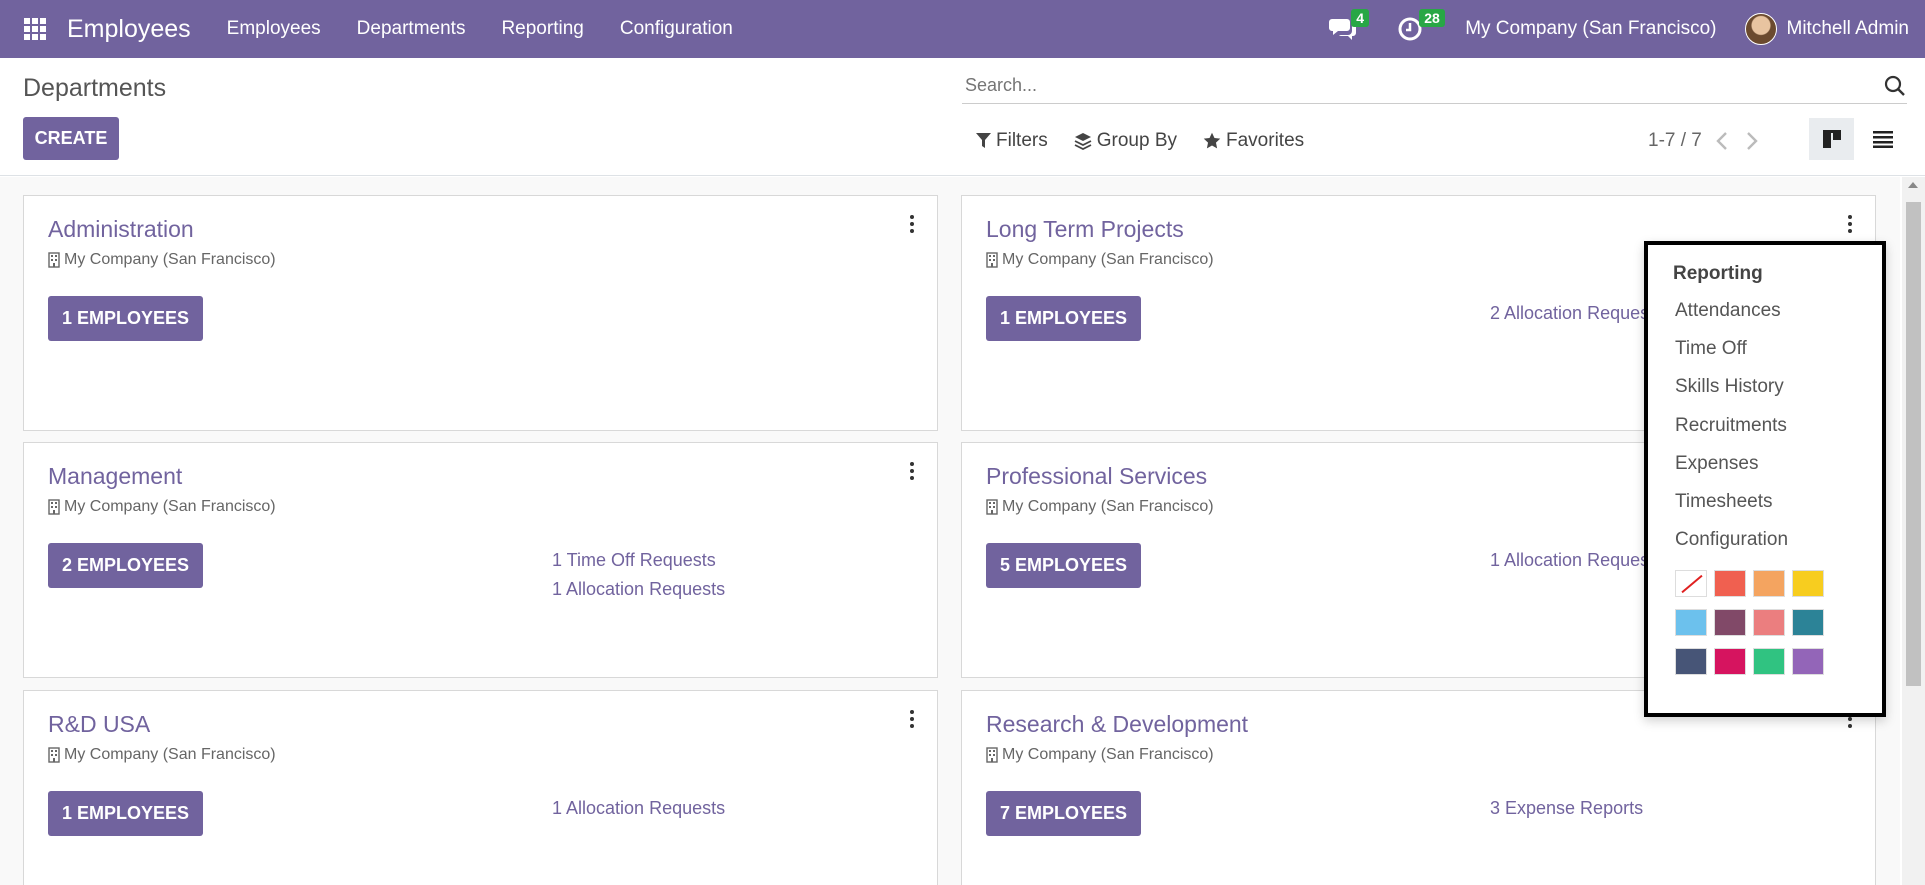  What do you see at coordinates (129, 29) in the screenshot?
I see `app-brand: Employees` at bounding box center [129, 29].